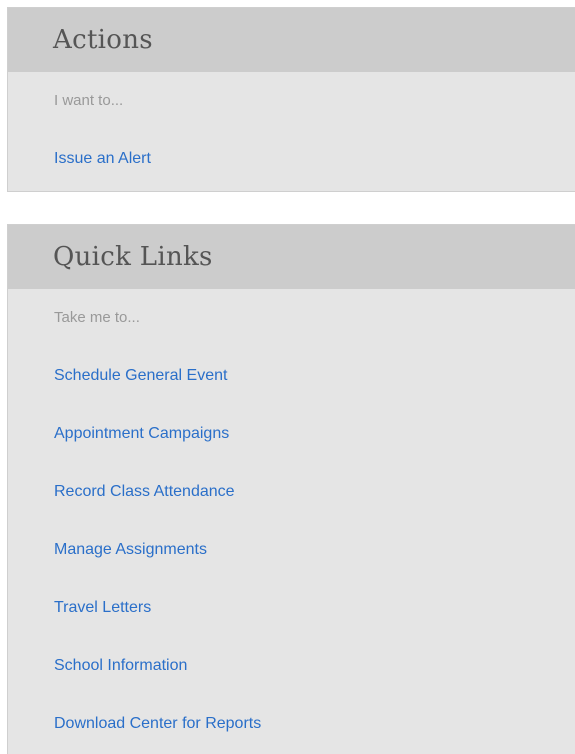  Describe the element at coordinates (144, 491) in the screenshot. I see `record-class-attendance-link: Record Class Attendance` at that location.